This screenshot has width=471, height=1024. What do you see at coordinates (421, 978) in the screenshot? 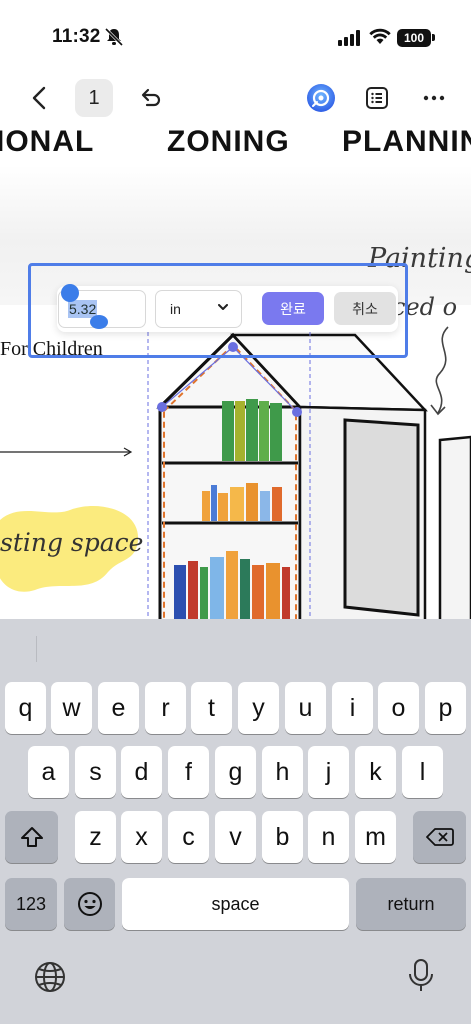
I see `microphone-icon` at bounding box center [421, 978].